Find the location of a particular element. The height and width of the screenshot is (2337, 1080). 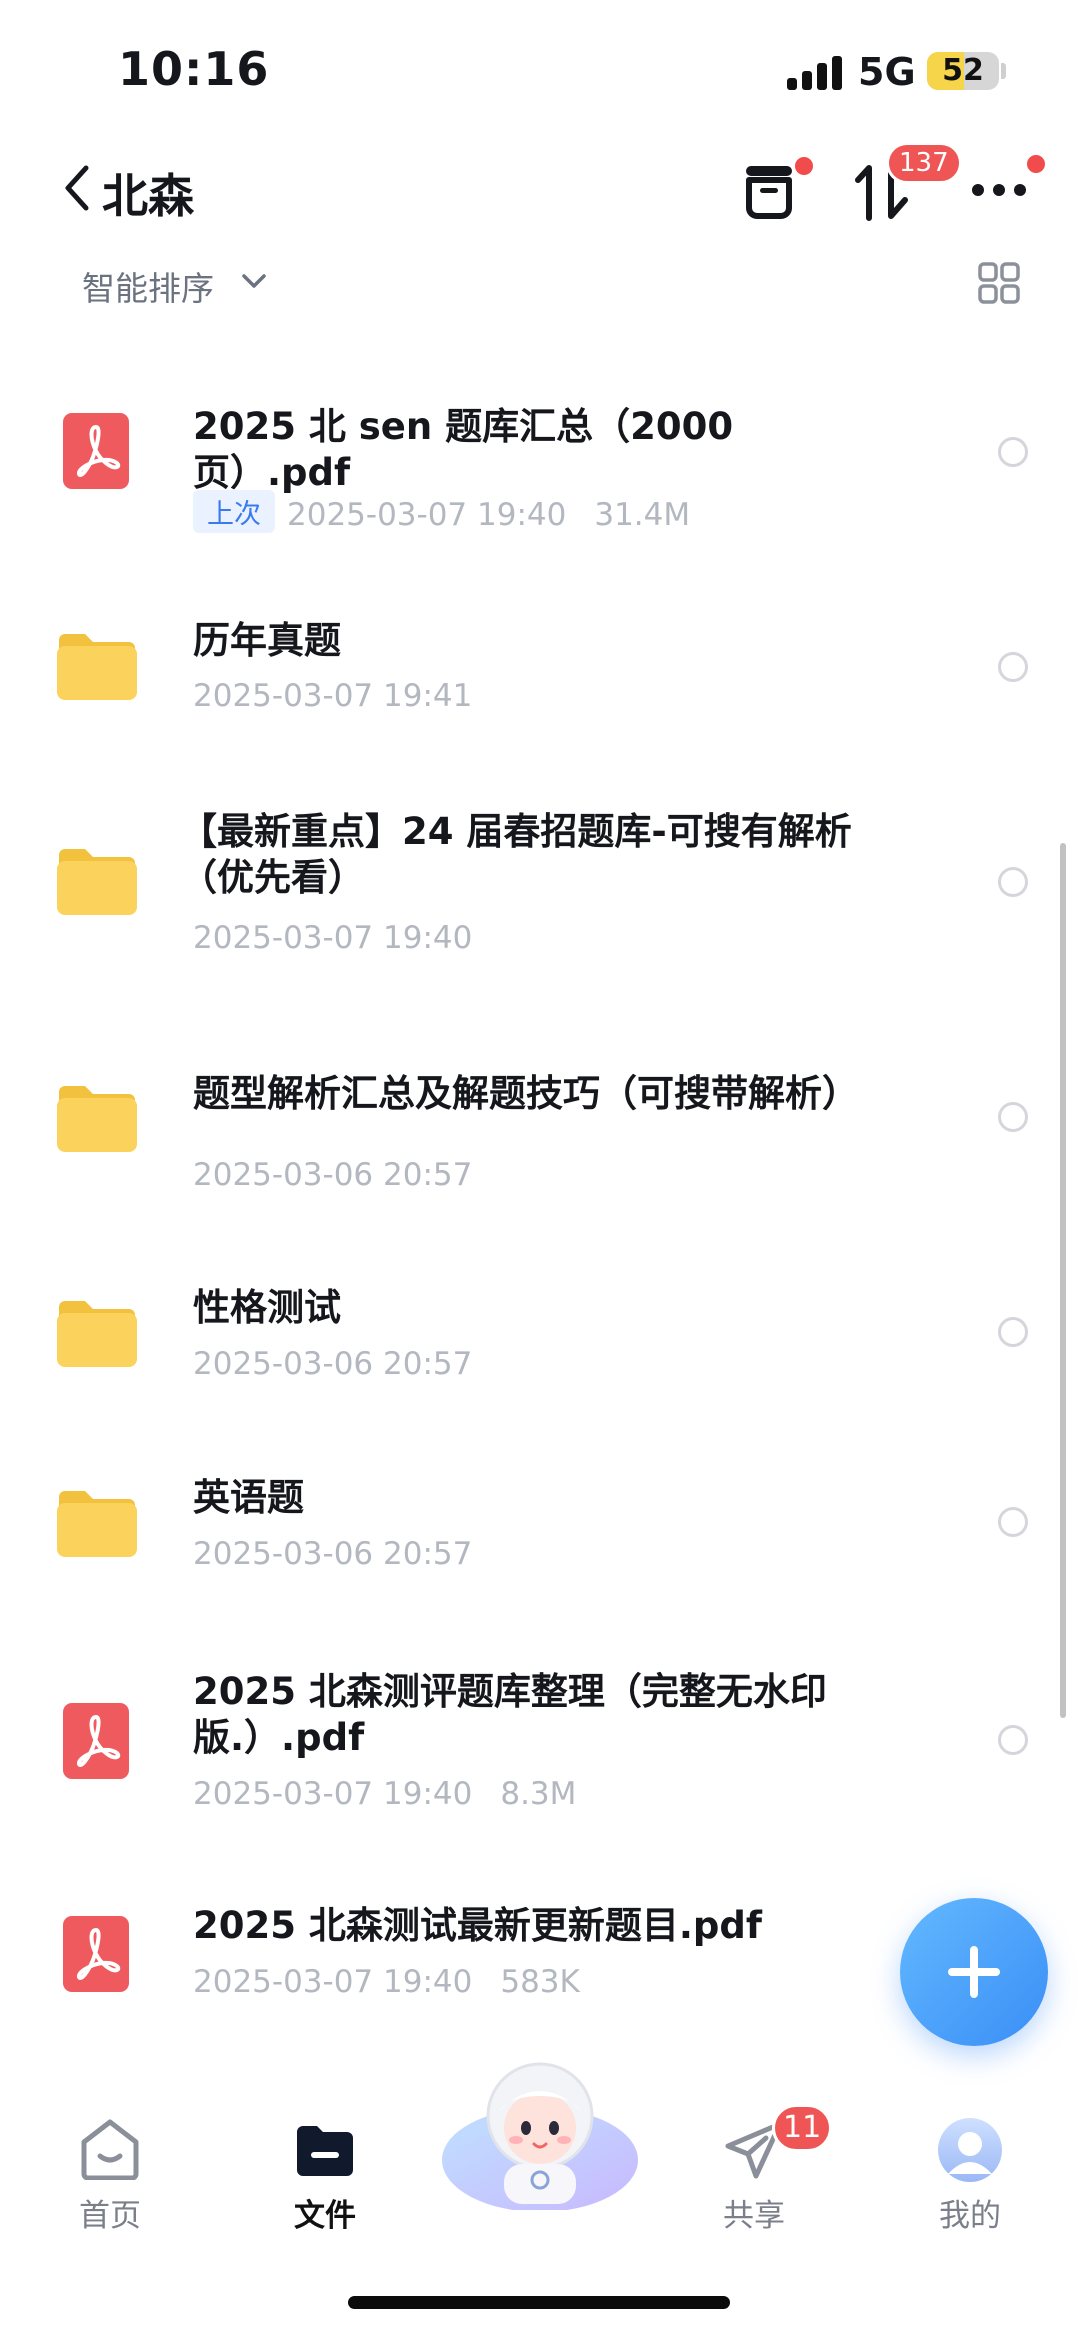

tab-mine-label: 我的 is located at coordinates (970, 2216).